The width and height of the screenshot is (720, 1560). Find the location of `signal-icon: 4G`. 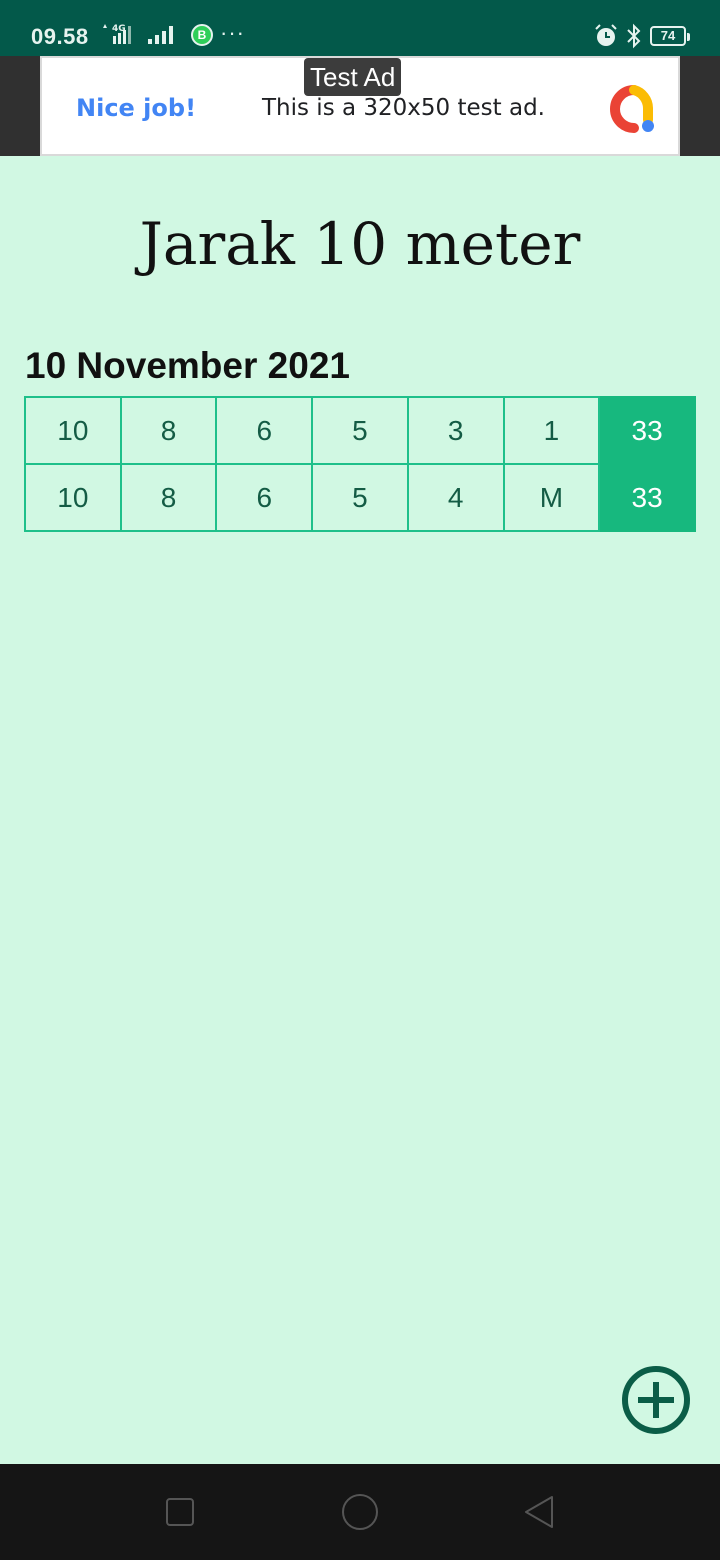

signal-icon: 4G is located at coordinates (138, 34).